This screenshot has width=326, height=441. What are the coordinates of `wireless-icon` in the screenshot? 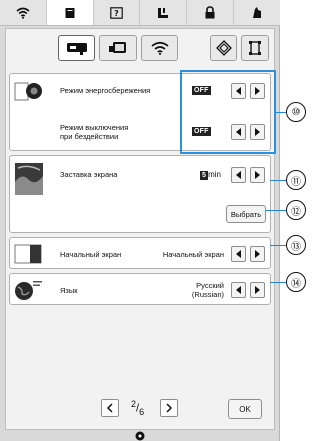 It's located at (159, 48).